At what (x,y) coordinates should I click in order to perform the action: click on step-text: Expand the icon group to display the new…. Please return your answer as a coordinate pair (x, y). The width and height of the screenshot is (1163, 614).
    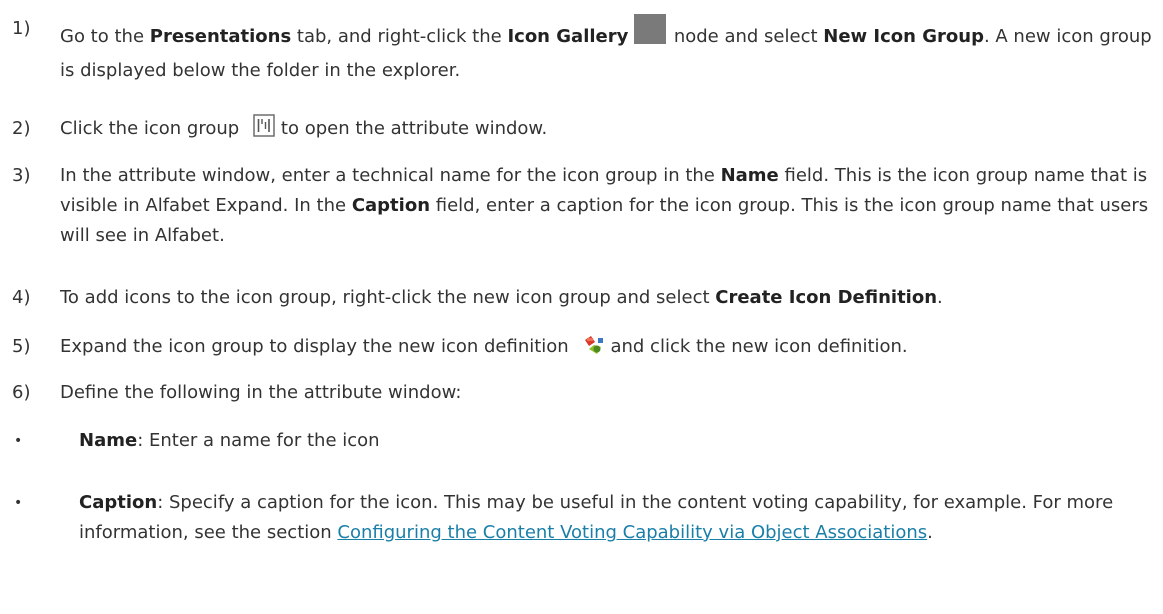
    Looking at the image, I should click on (606, 349).